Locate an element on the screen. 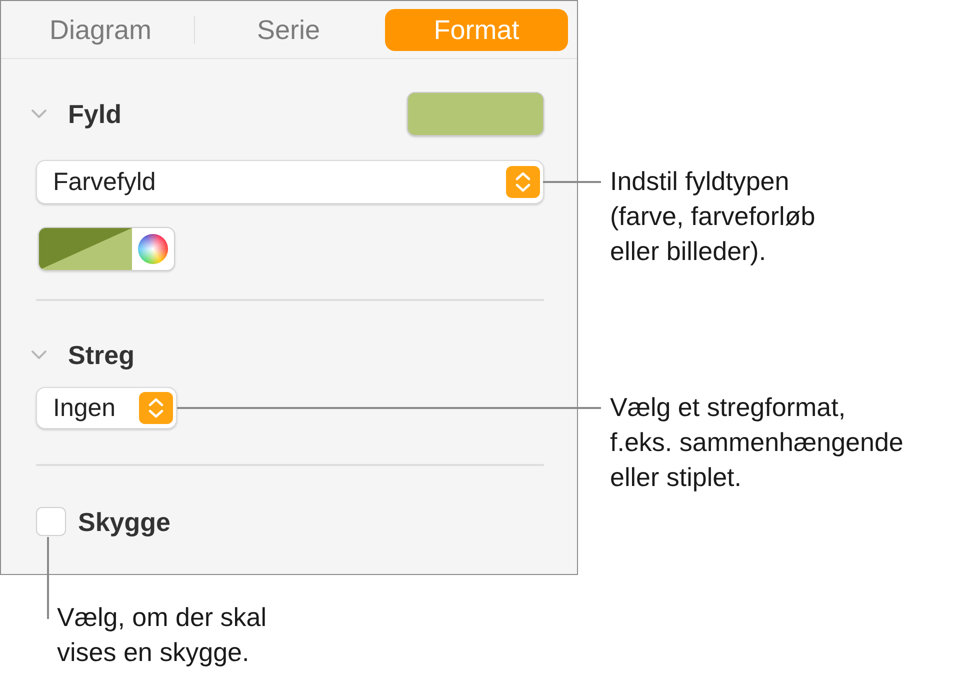 The height and width of the screenshot is (676, 955). gradient-swatch-icon is located at coordinates (85, 249).